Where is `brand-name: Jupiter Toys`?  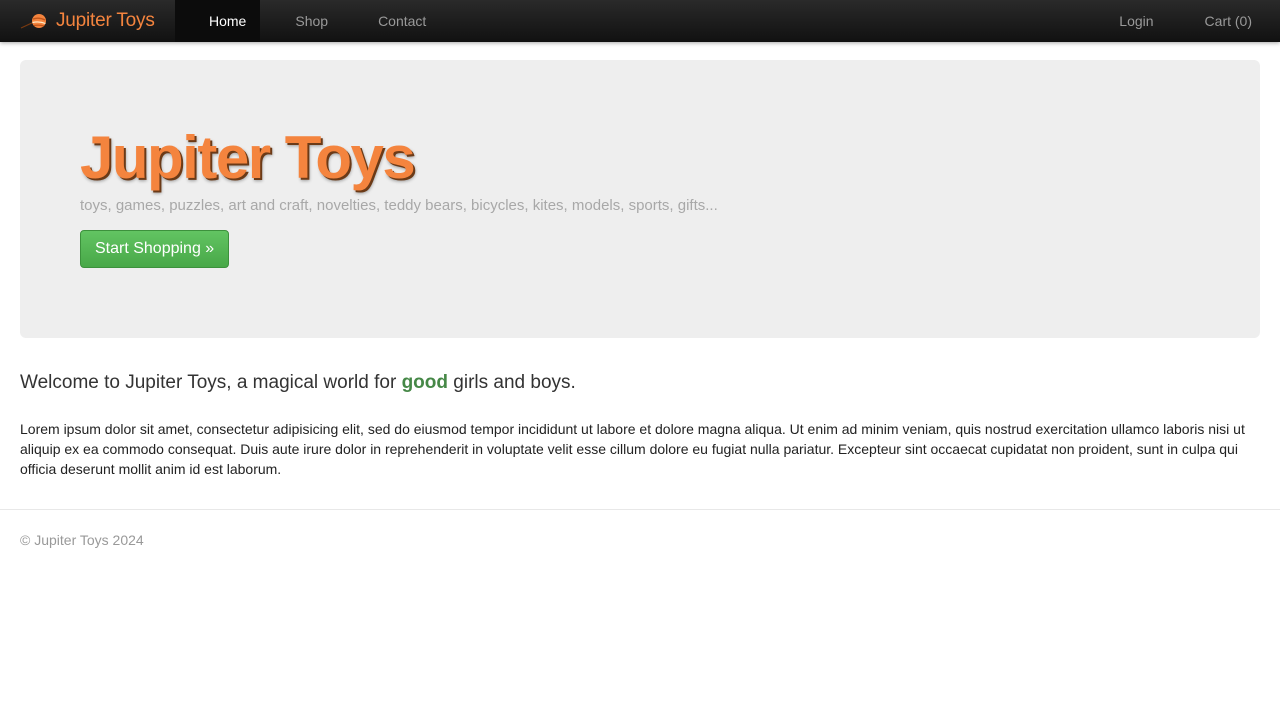 brand-name: Jupiter Toys is located at coordinates (105, 20).